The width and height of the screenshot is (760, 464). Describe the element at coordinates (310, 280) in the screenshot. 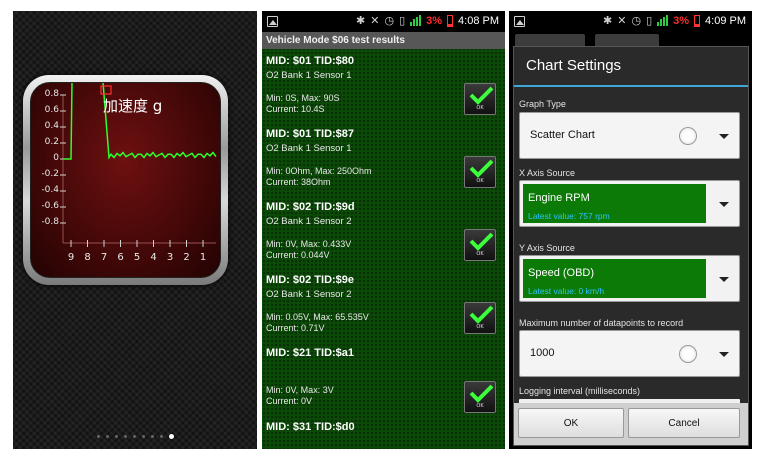

I see `result-title: MID: $02 TID:$9e` at that location.